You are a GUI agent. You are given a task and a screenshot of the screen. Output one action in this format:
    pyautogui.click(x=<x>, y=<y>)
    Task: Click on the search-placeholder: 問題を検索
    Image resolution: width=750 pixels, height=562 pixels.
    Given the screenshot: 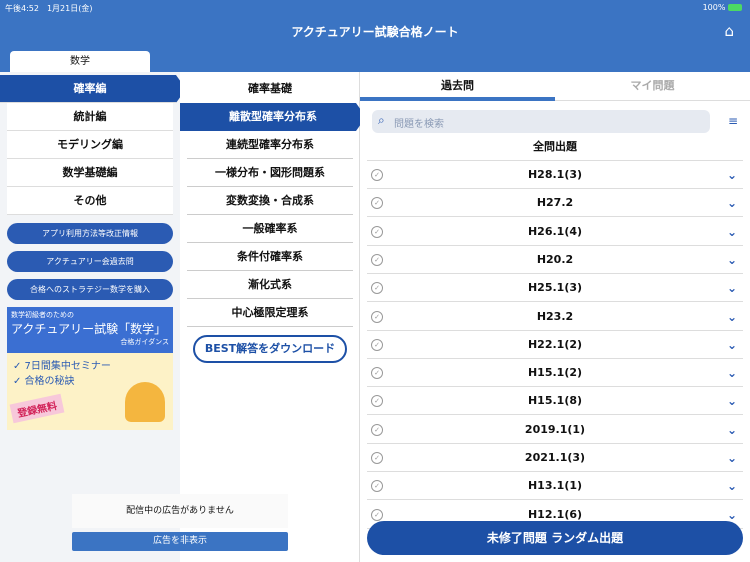 What is the action you would take?
    pyautogui.click(x=419, y=124)
    